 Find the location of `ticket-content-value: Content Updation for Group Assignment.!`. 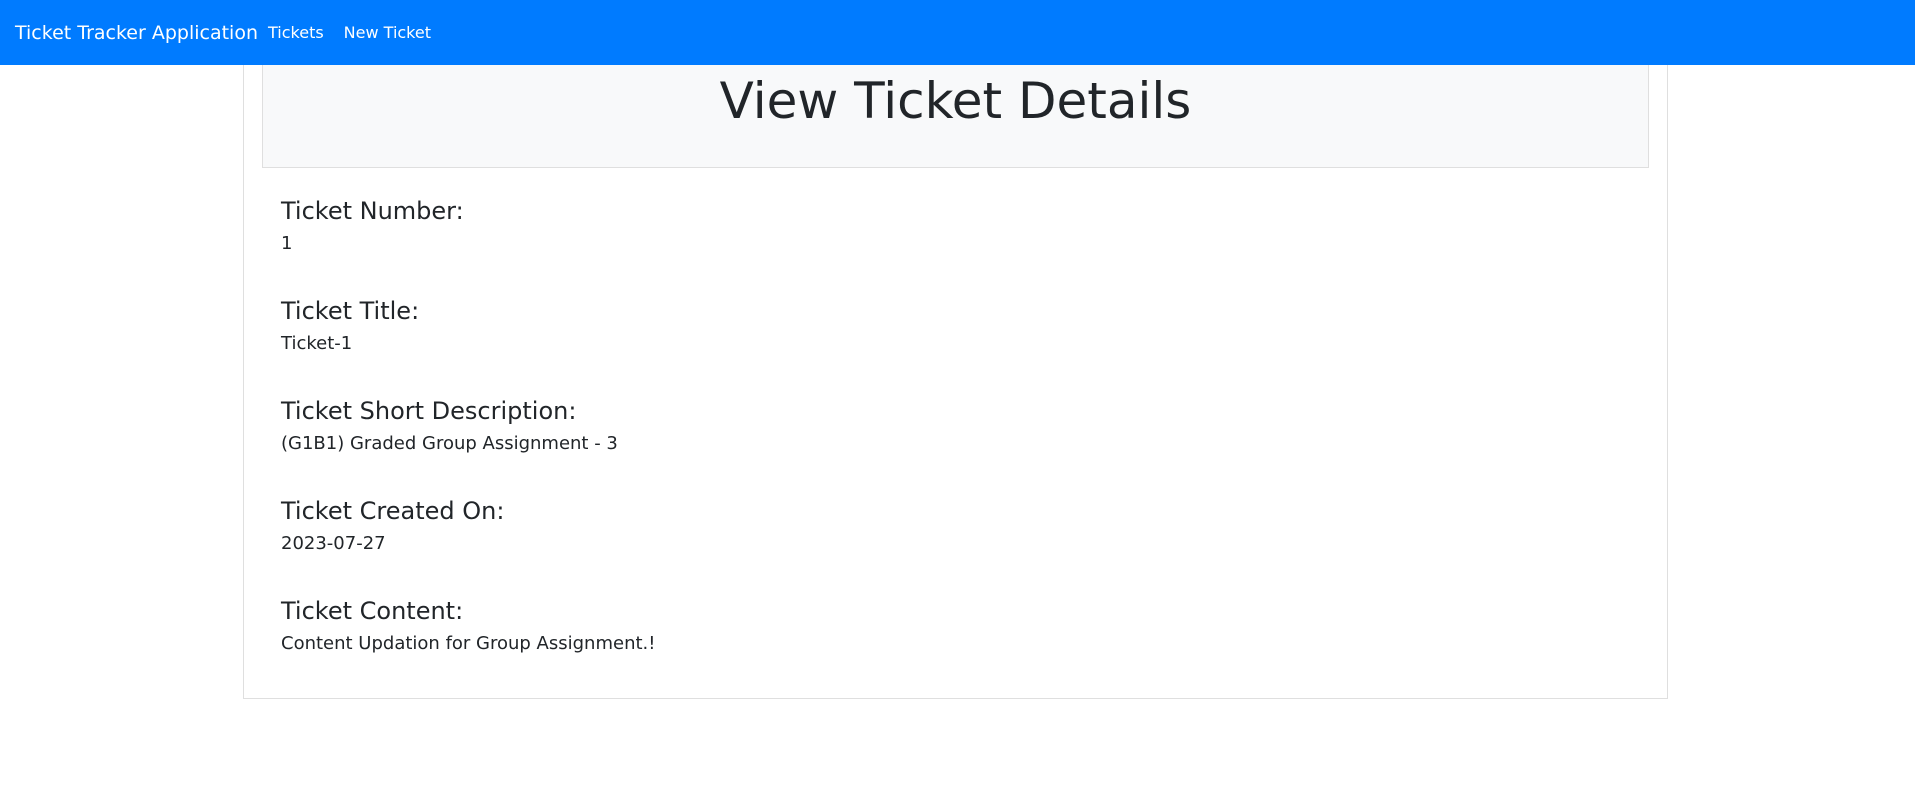

ticket-content-value: Content Updation for Group Assignment.! is located at coordinates (468, 643).